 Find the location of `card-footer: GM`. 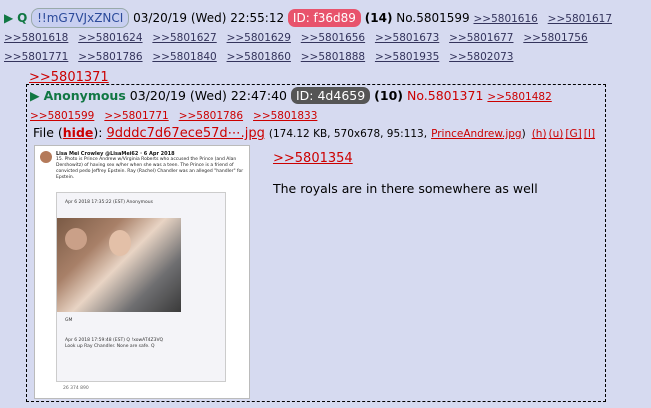

card-footer: GM is located at coordinates (69, 320).